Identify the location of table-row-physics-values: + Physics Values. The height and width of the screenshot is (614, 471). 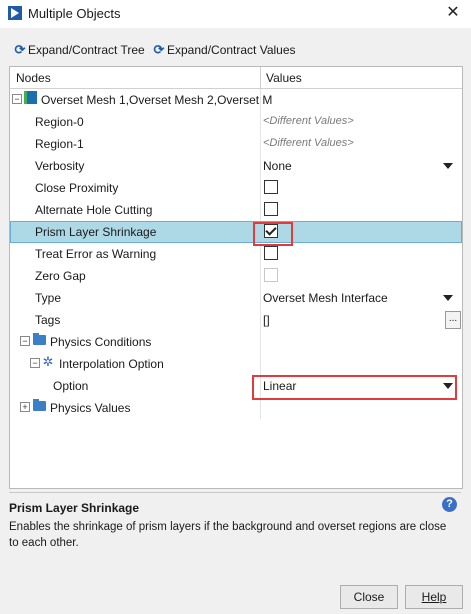
(236, 408).